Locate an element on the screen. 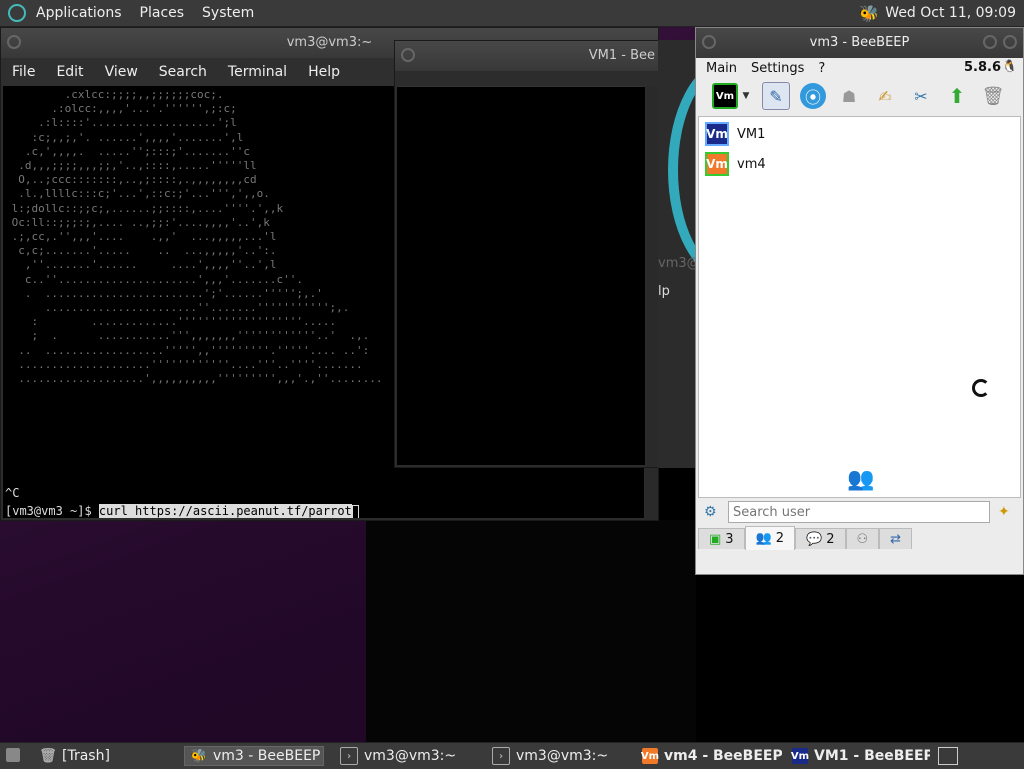  search-options-icon: ⚙ is located at coordinates (710, 512).